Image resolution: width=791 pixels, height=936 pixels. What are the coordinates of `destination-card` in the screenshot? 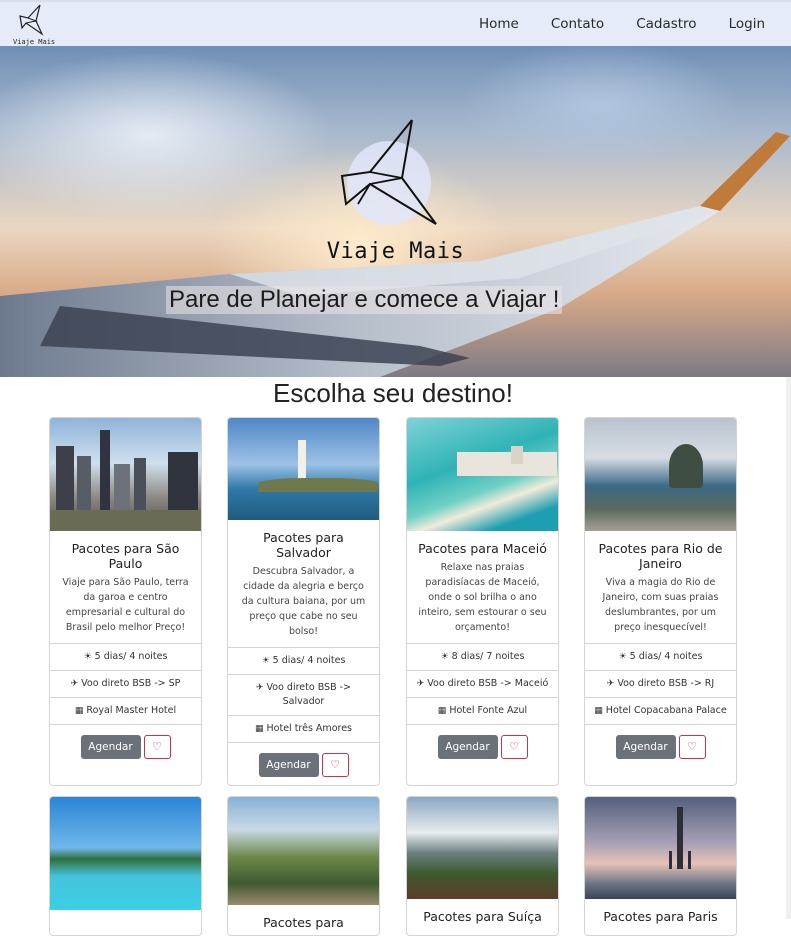 It's located at (125, 866).